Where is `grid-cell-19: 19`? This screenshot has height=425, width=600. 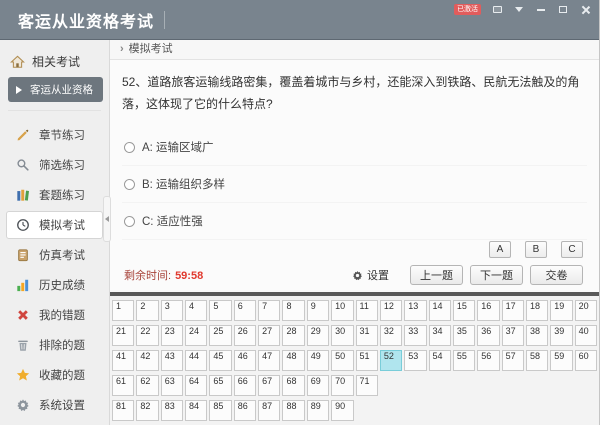 grid-cell-19: 19 is located at coordinates (561, 310).